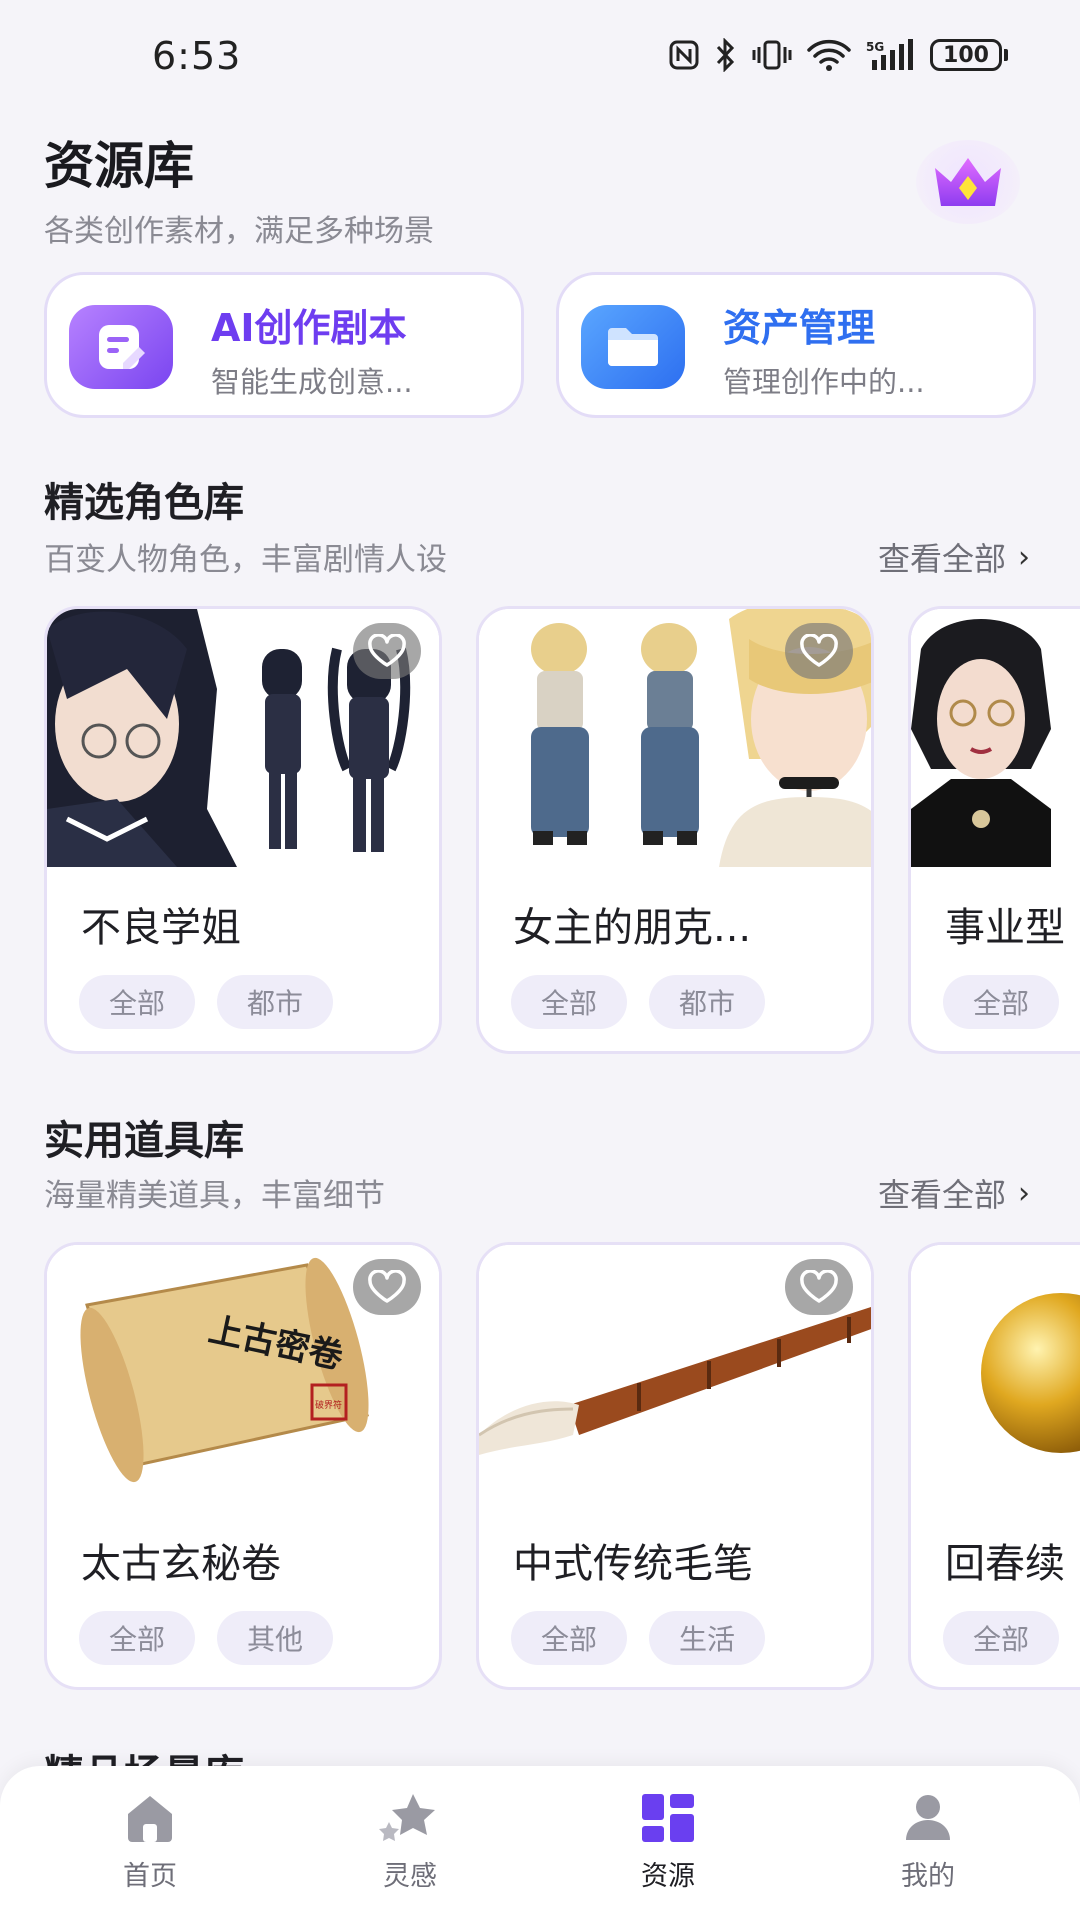 Image resolution: width=1080 pixels, height=1920 pixels. Describe the element at coordinates (707, 1638) in the screenshot. I see `tag: 生活` at that location.